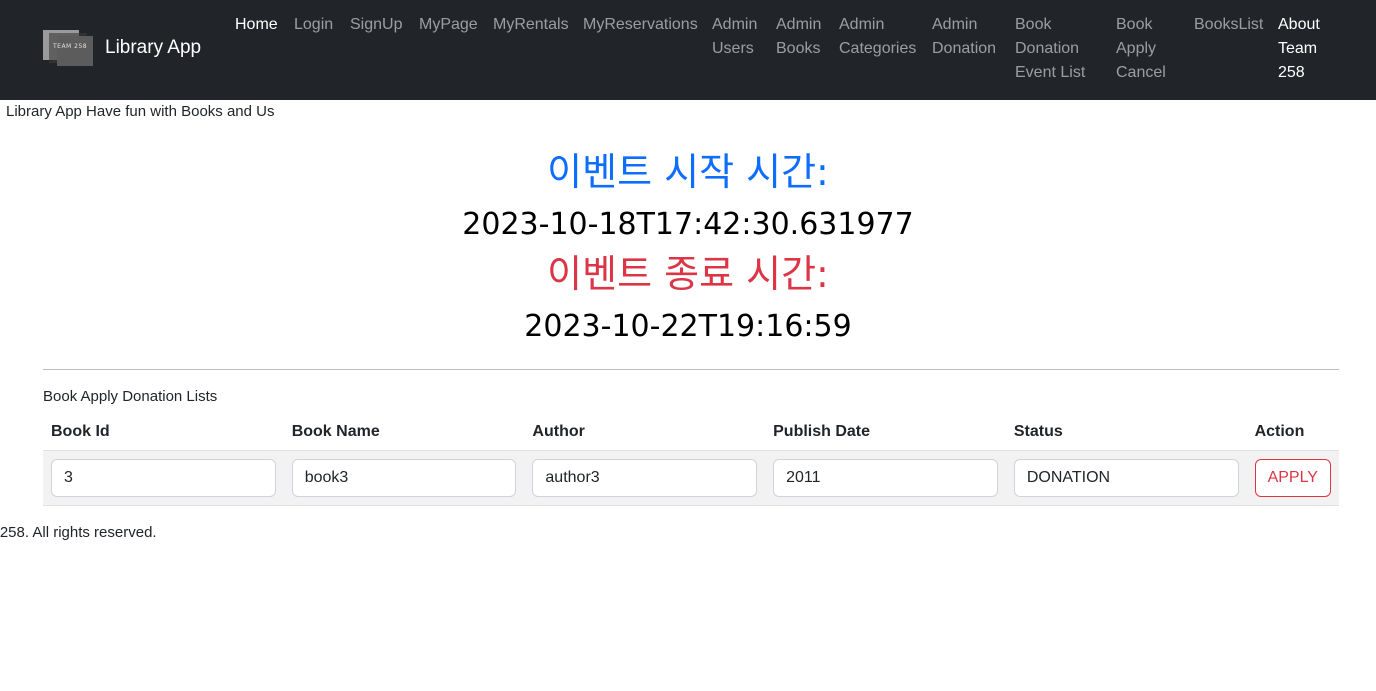  I want to click on col-book-id: Book Id, so click(163, 432).